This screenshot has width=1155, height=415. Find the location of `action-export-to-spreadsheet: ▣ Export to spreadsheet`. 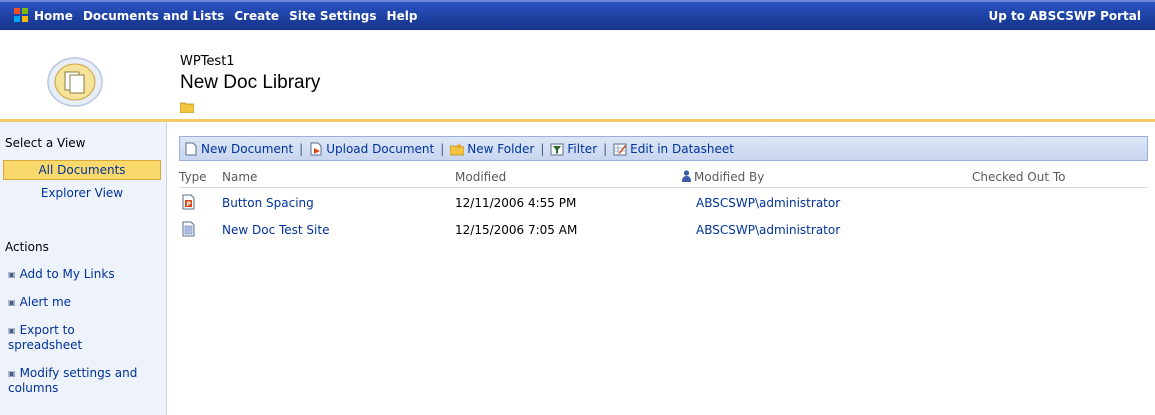

action-export-to-spreadsheet: ▣ Export to spreadsheet is located at coordinates (68, 338).